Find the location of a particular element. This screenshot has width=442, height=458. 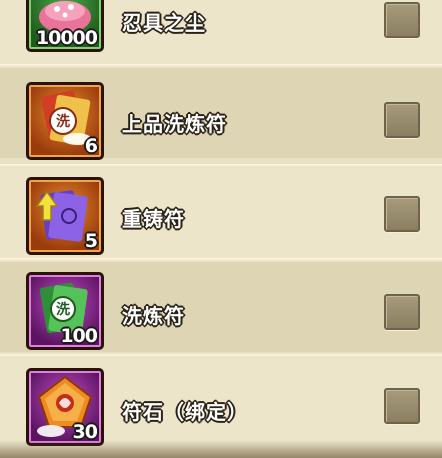

item-quantity: 6 is located at coordinates (91, 146).